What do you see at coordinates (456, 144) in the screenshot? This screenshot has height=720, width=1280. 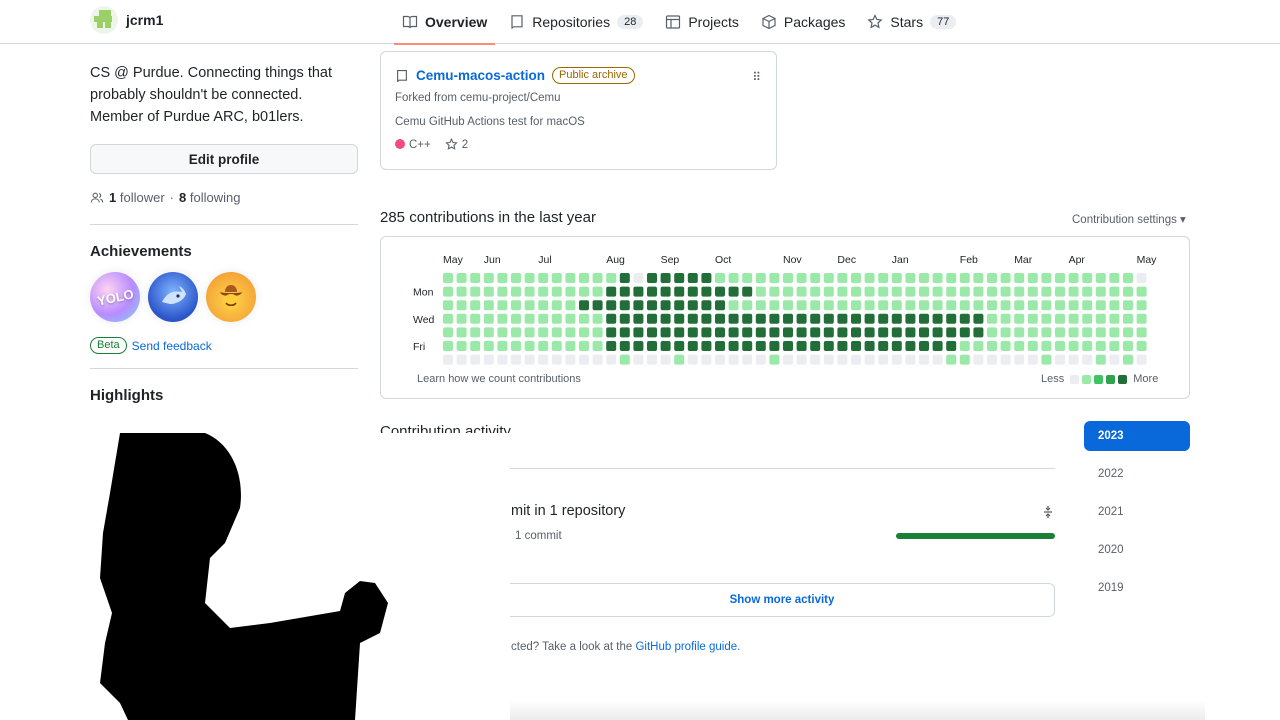 I see `stargazers-link: 2` at bounding box center [456, 144].